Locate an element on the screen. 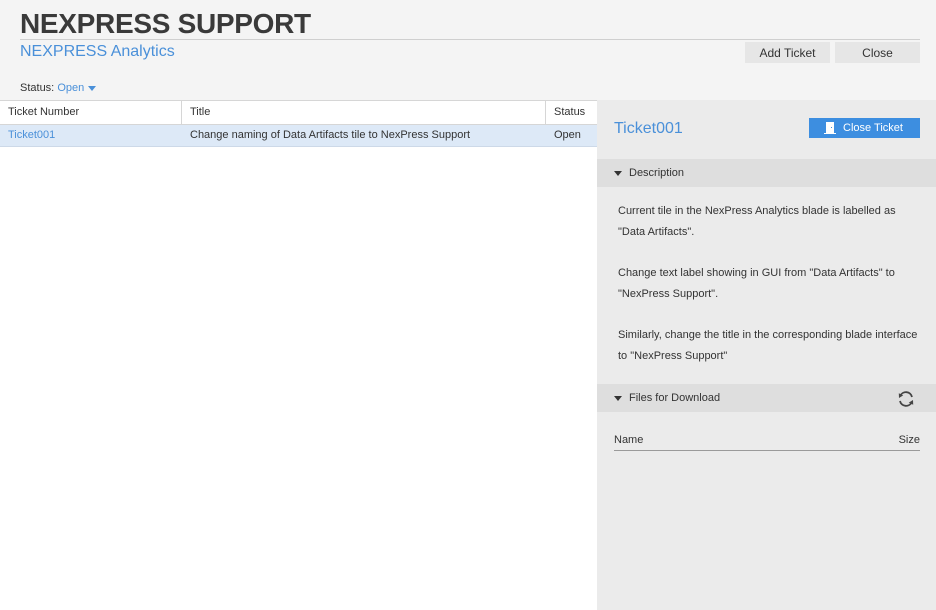 The width and height of the screenshot is (936, 610). files-table-header: Name Size is located at coordinates (767, 440).